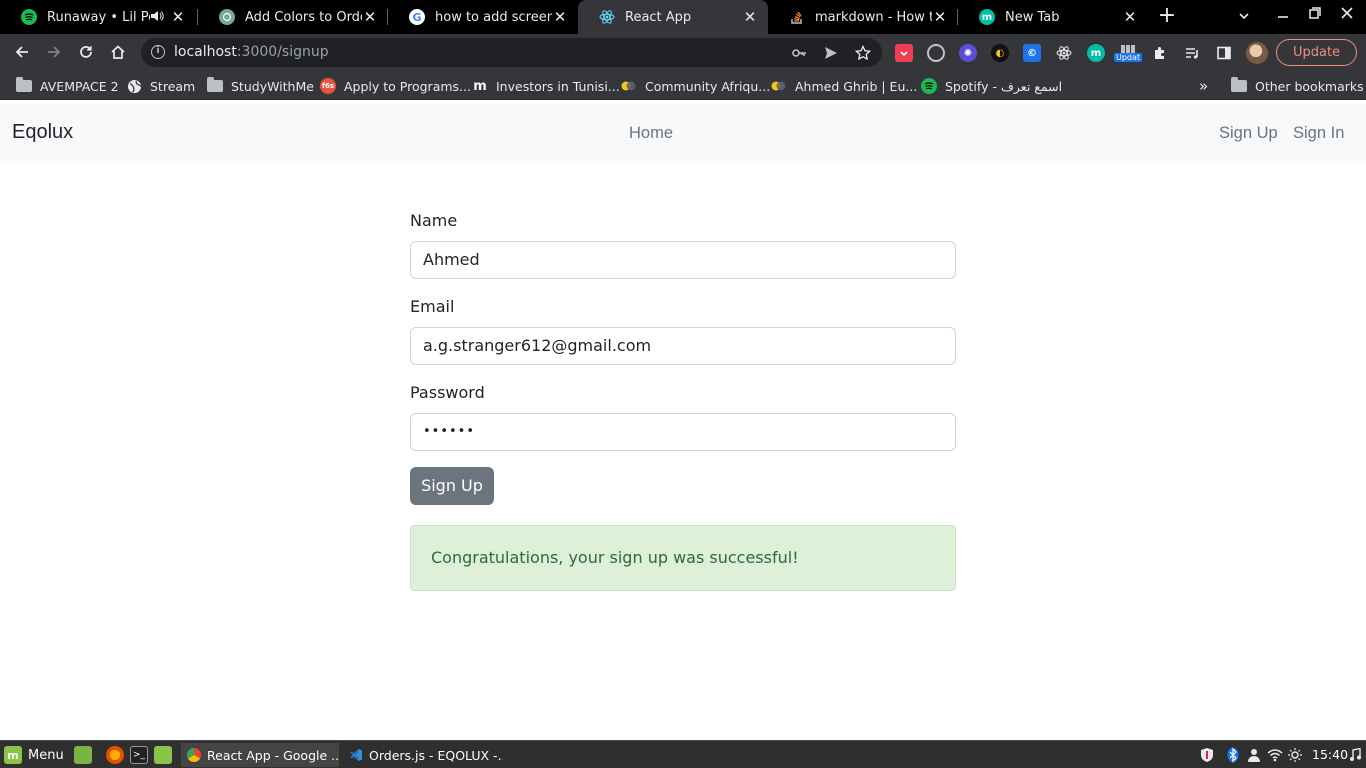  What do you see at coordinates (42, 132) in the screenshot?
I see `brand-logo: Eqolux` at bounding box center [42, 132].